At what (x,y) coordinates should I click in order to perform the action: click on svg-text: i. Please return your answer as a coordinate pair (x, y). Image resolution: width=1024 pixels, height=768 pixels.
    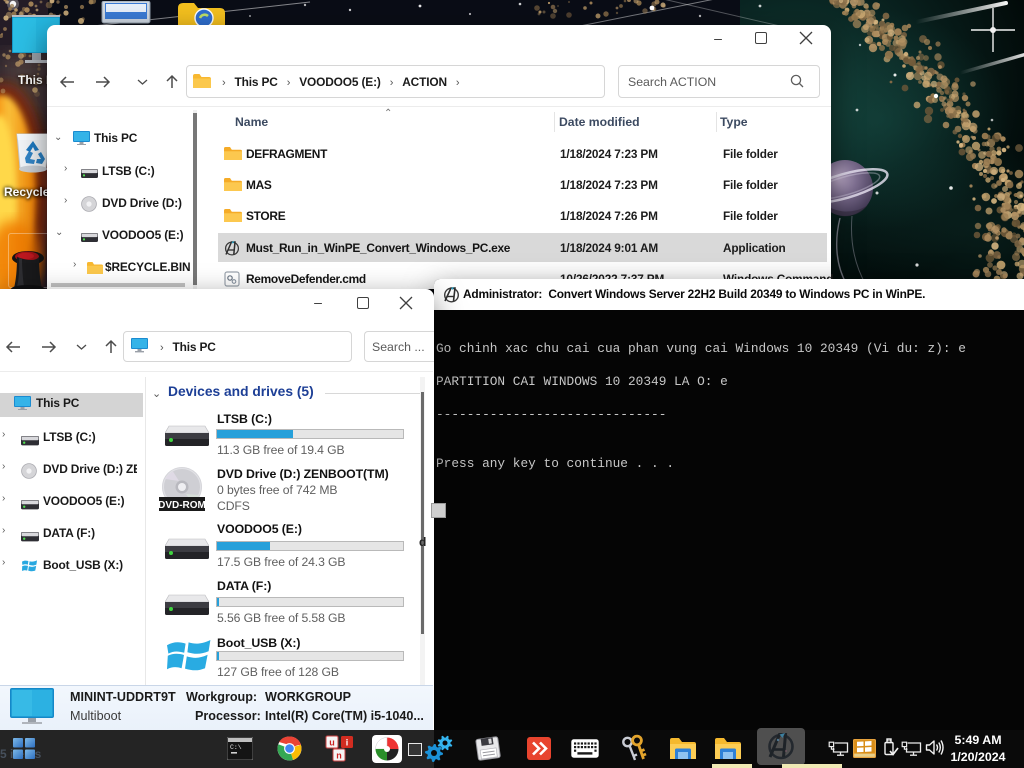
    Looking at the image, I should click on (347, 743).